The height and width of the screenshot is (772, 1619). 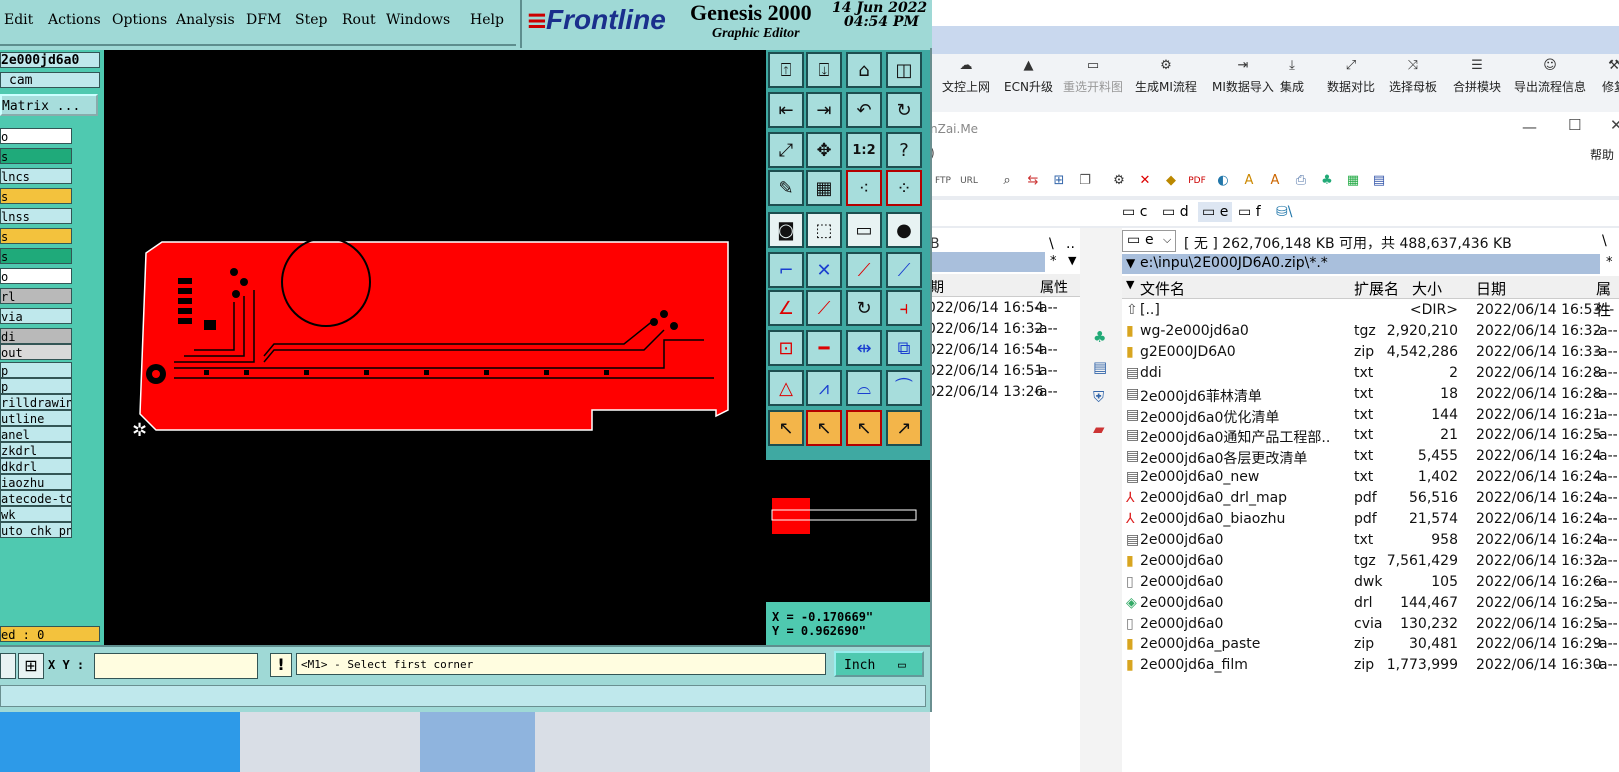 What do you see at coordinates (864, 348) in the screenshot?
I see `spacing-icon: ⇹` at bounding box center [864, 348].